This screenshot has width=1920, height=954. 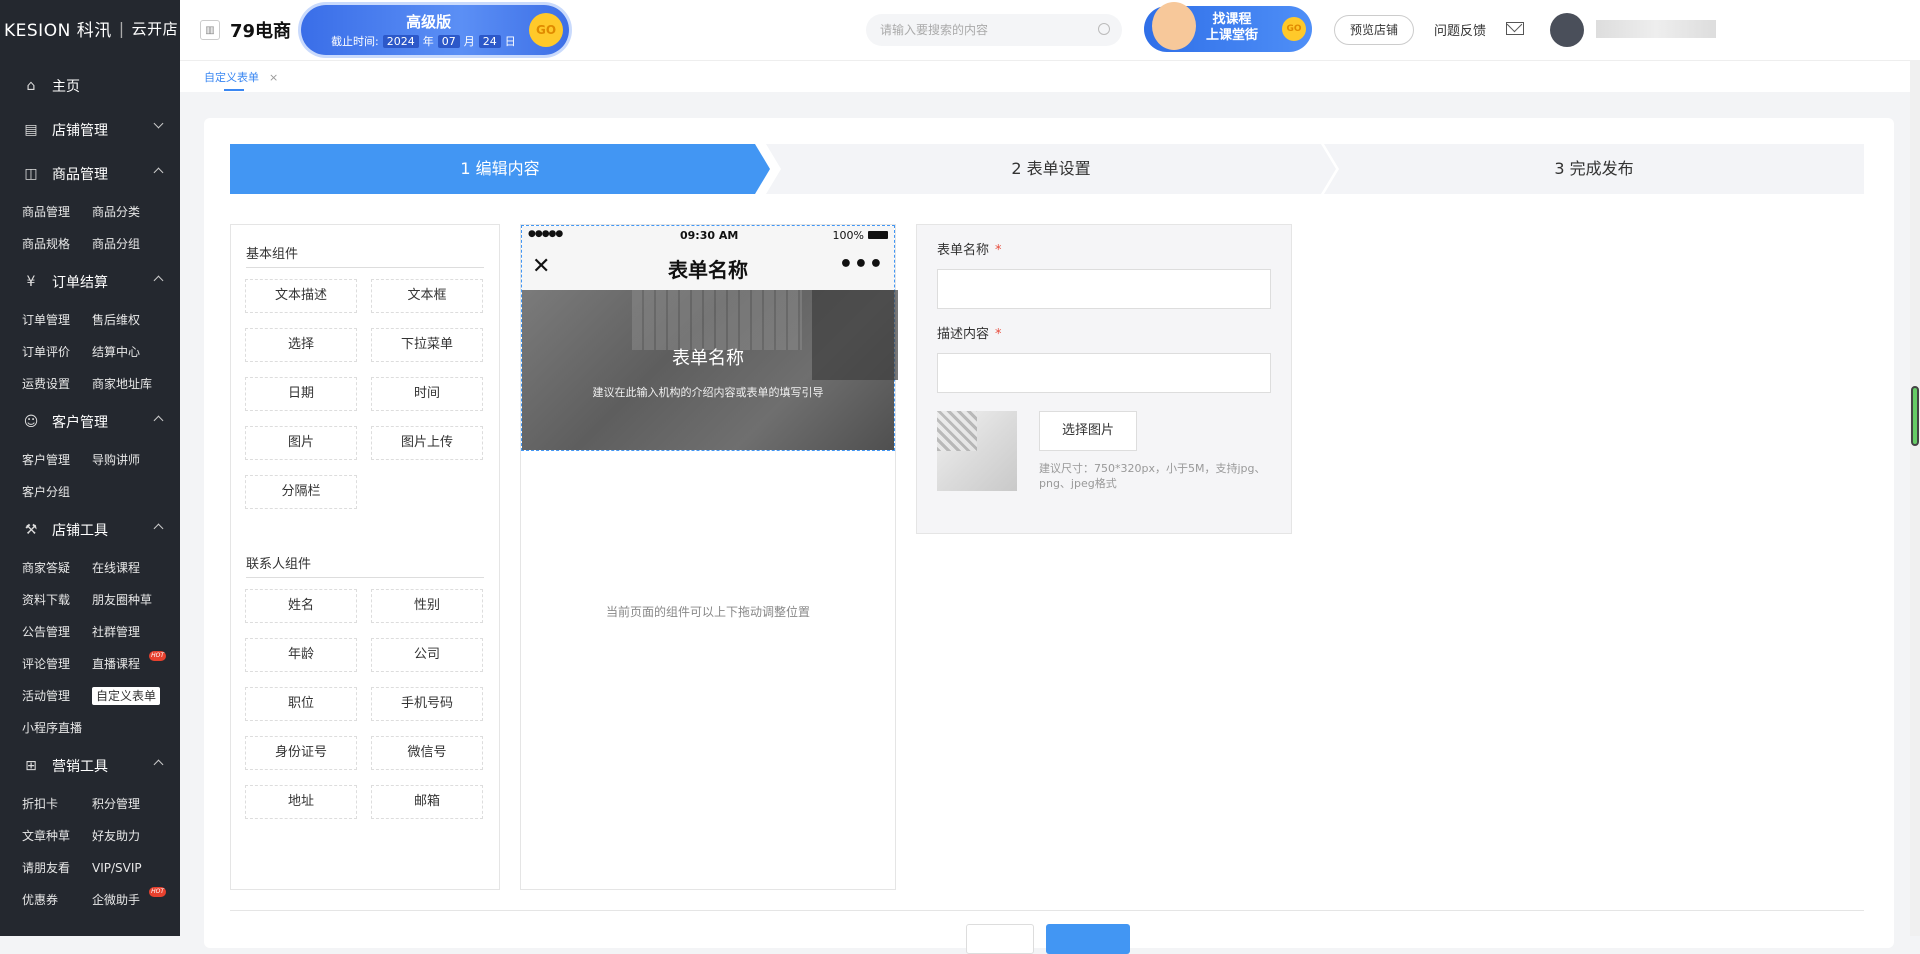 I want to click on component-button: 下拉菜单, so click(x=427, y=345).